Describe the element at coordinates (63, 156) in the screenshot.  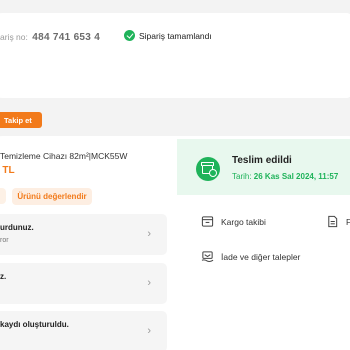
I see `product-name: Temizleme Cihazı 82m²|MCK55W` at that location.